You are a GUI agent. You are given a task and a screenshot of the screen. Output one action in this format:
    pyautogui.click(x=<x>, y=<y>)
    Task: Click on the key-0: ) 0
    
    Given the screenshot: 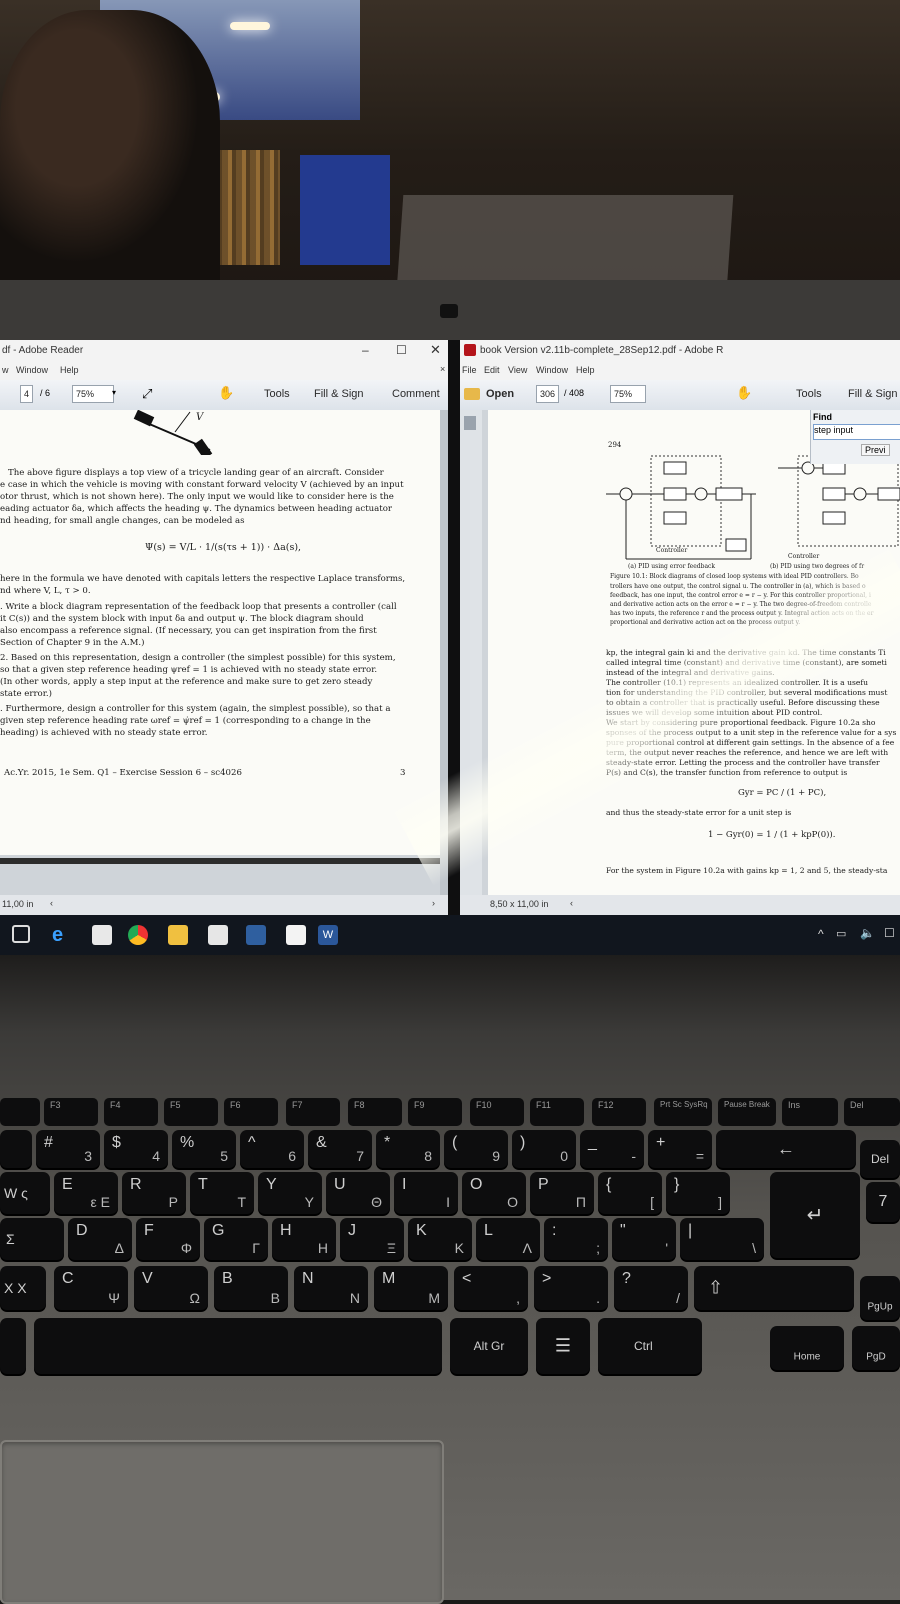 What is the action you would take?
    pyautogui.click(x=544, y=1149)
    